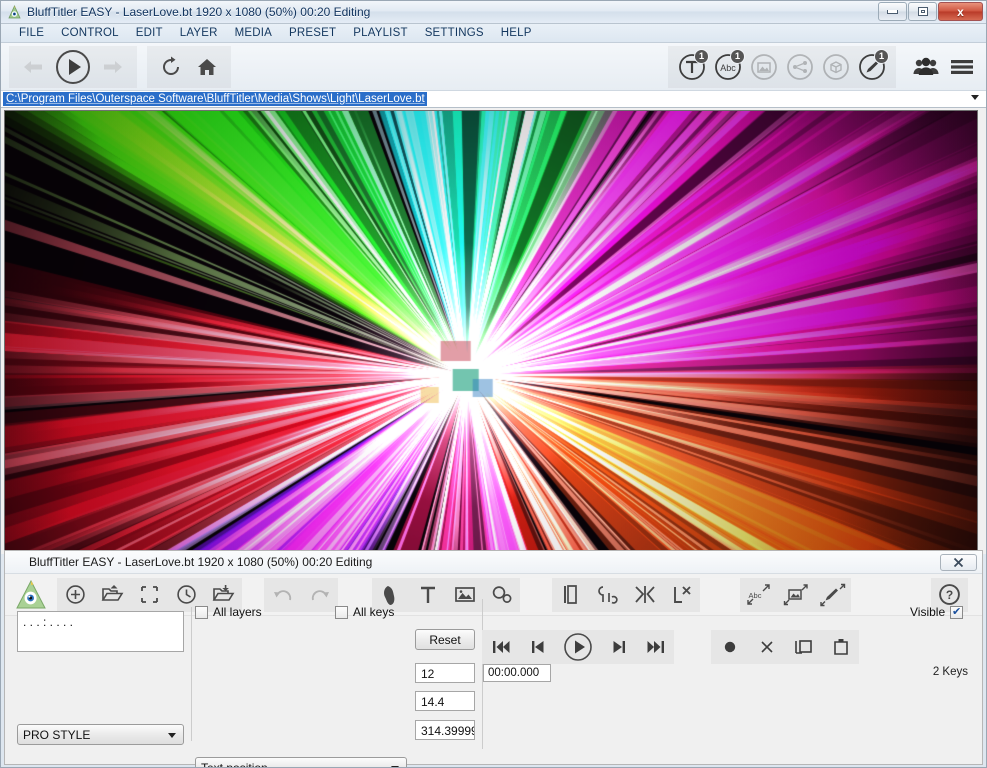 This screenshot has width=987, height=768. Describe the element at coordinates (692, 67) in the screenshot. I see `text-layer-icon: 1` at that location.